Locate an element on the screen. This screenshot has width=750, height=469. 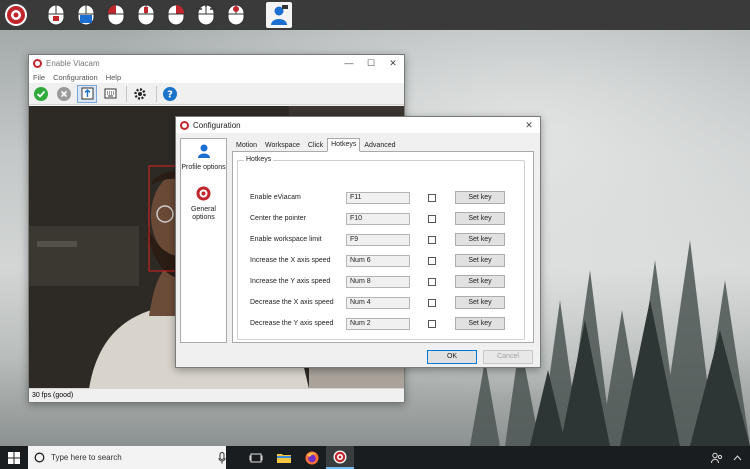
start-button is located at coordinates (14, 457).